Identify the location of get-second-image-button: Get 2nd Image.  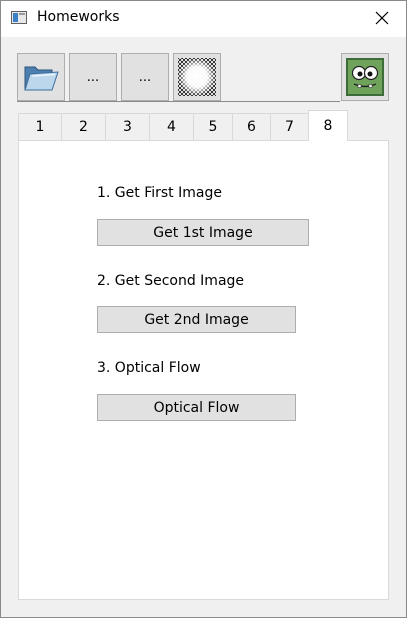
(196, 319).